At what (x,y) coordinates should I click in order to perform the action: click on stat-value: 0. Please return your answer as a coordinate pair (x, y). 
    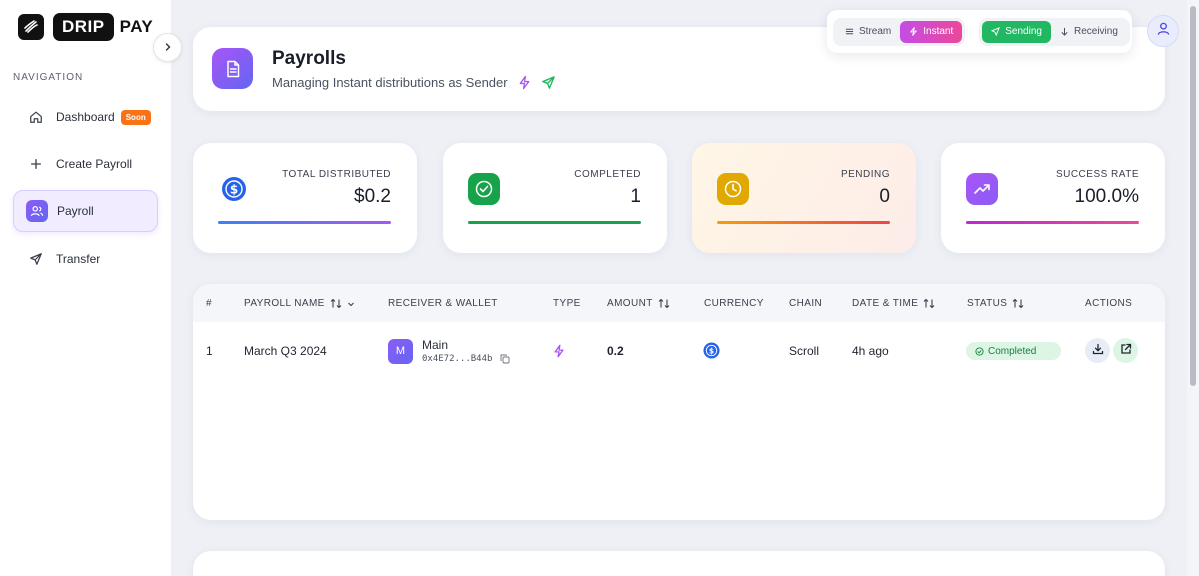
    Looking at the image, I should click on (884, 196).